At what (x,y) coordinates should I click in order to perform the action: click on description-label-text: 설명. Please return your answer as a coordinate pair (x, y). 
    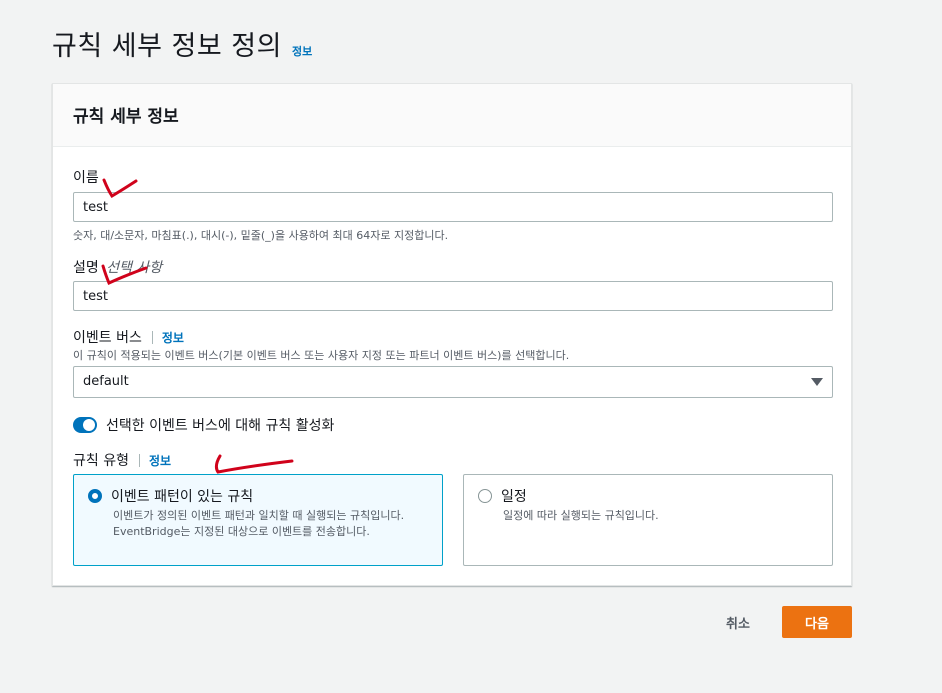
    Looking at the image, I should click on (86, 268).